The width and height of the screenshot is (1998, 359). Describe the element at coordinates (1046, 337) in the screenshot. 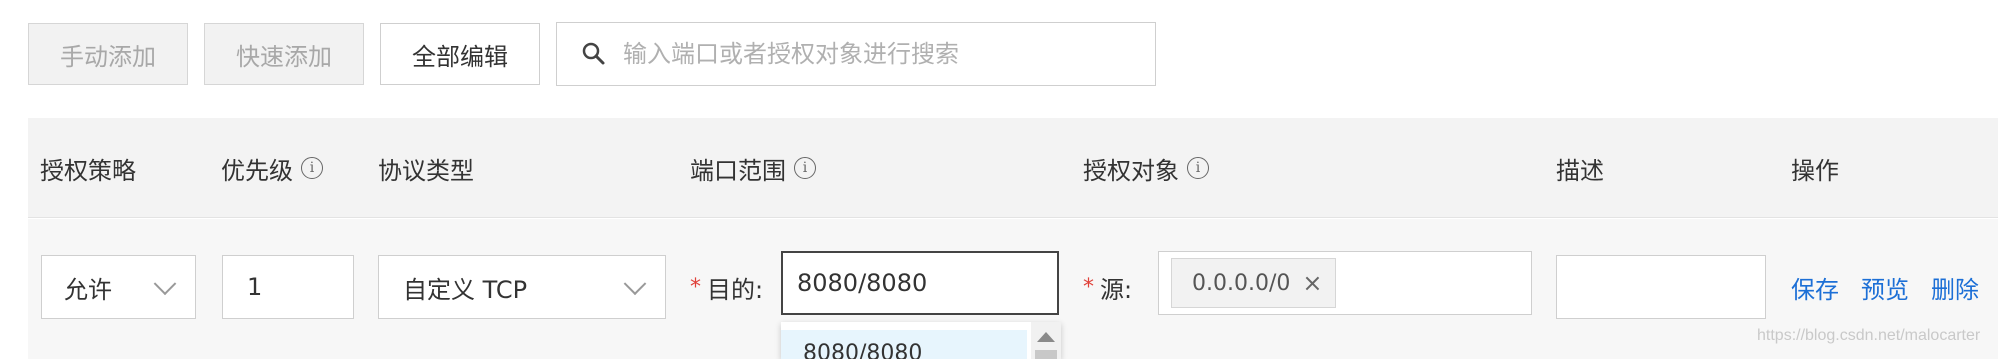

I see `scroll-up-icon` at that location.